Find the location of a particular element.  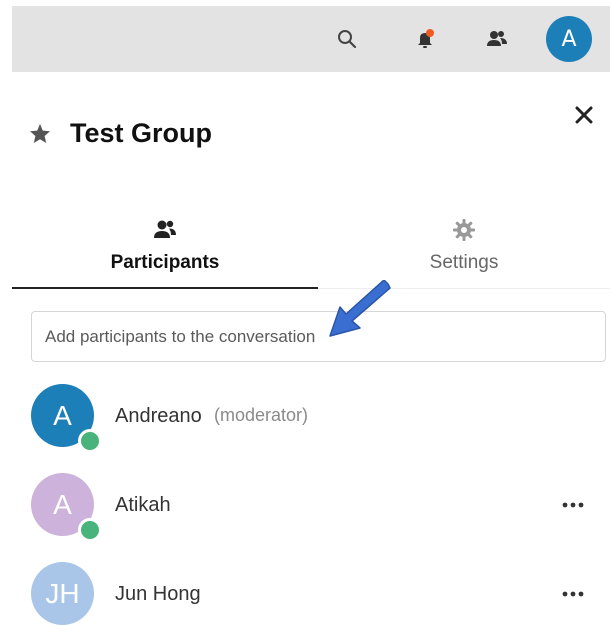

tab-participants: Participants is located at coordinates (165, 252).